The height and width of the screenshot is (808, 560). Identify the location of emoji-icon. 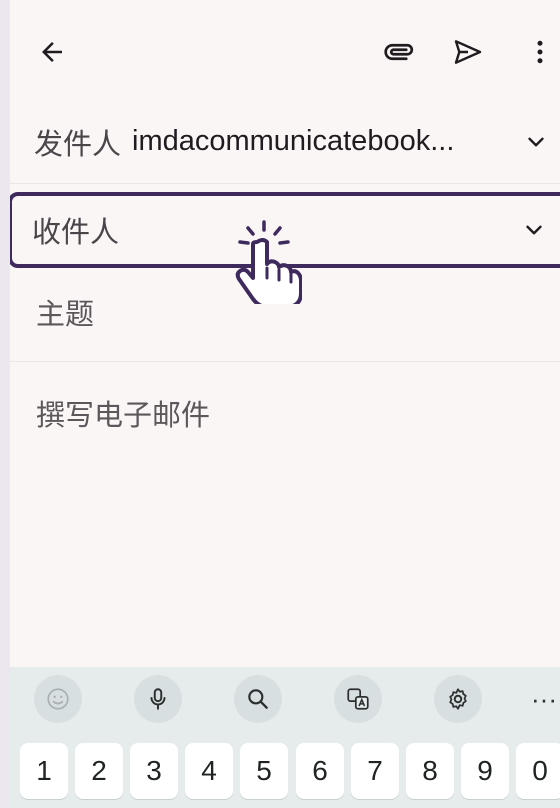
(58, 699).